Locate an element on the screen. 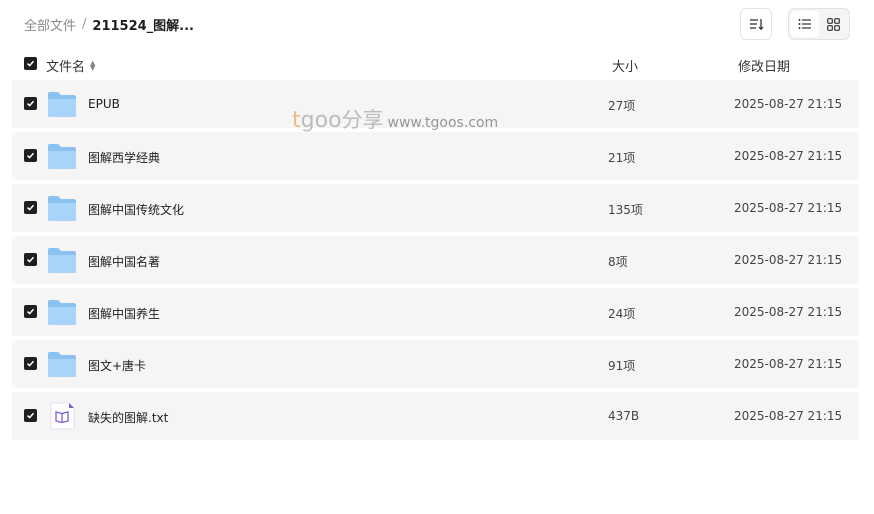 The height and width of the screenshot is (514, 874). watermark-url: www.tgoos.com is located at coordinates (443, 123).